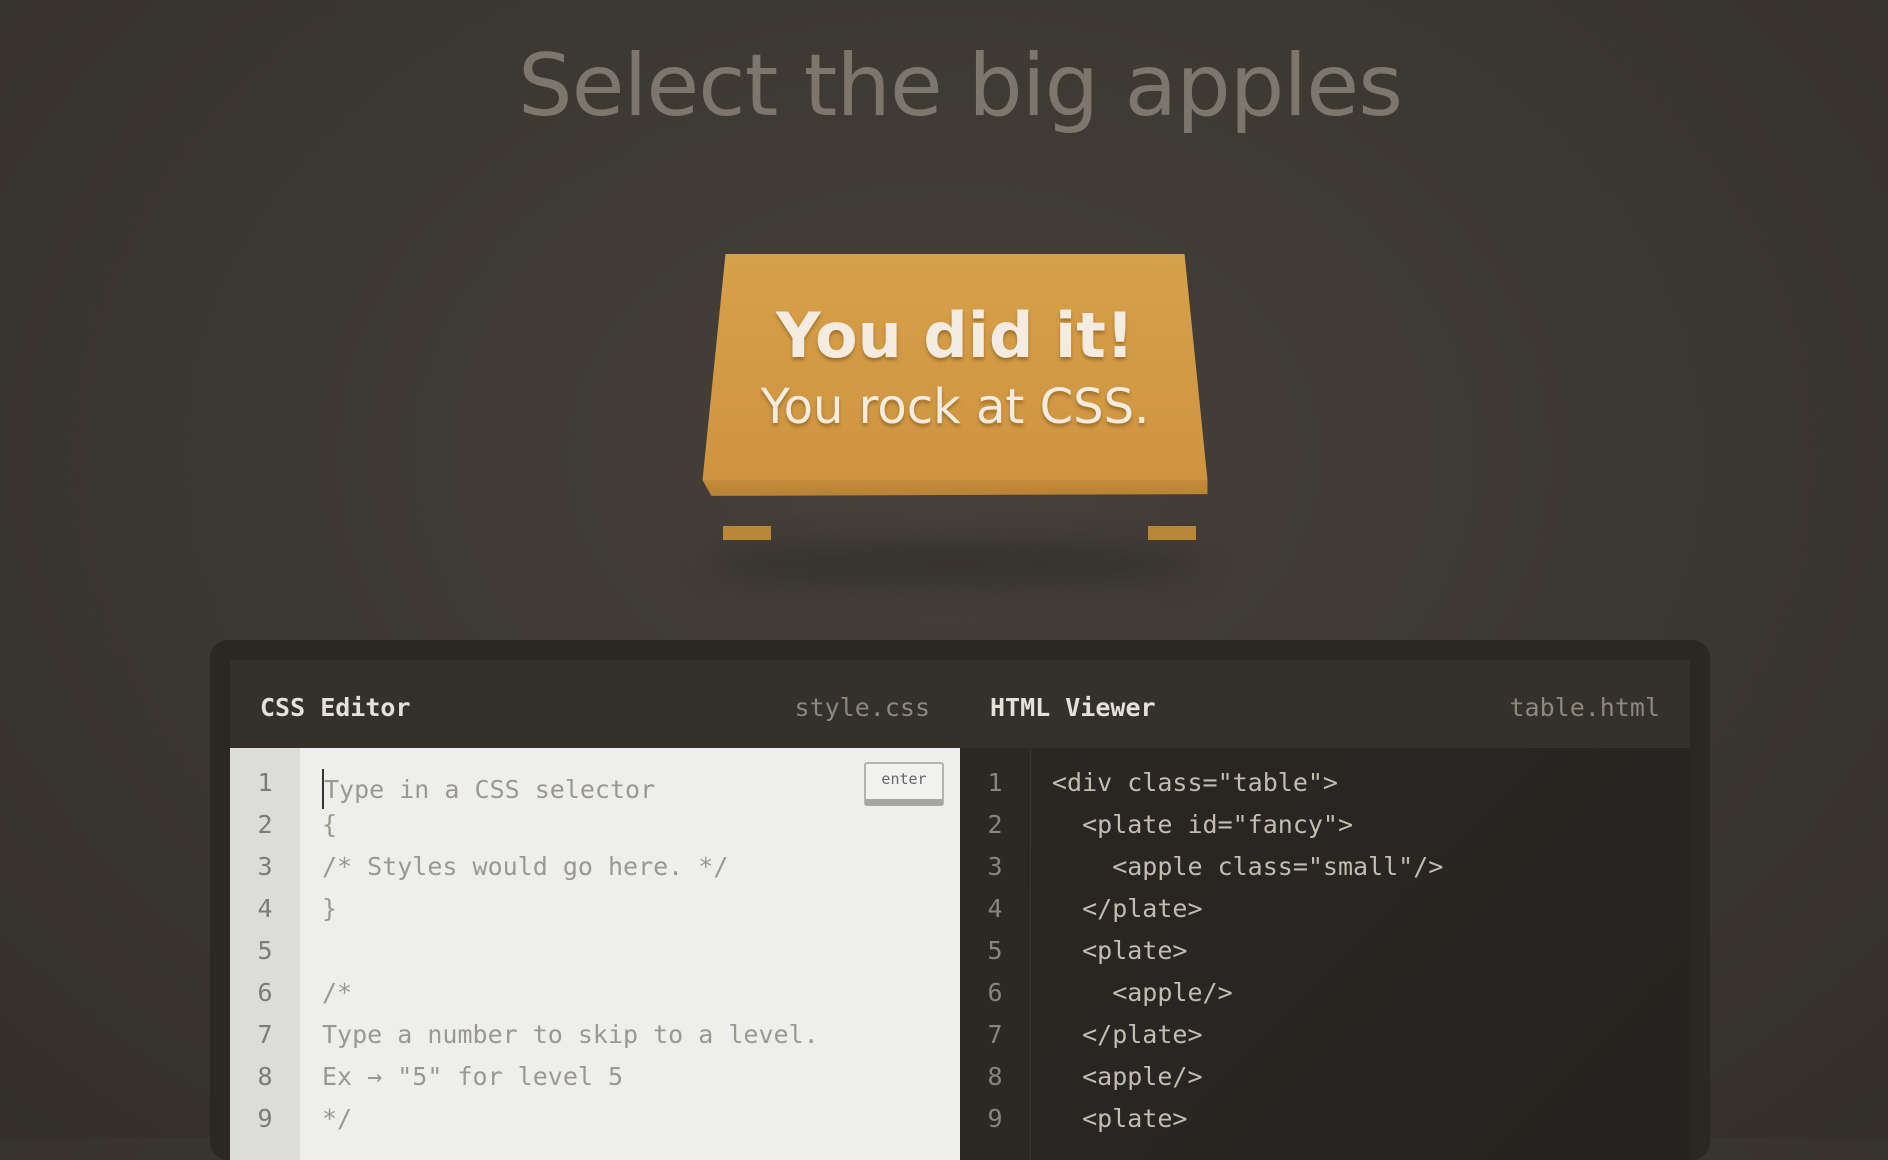 Image resolution: width=1888 pixels, height=1160 pixels. Describe the element at coordinates (1172, 533) in the screenshot. I see `table-leg-right` at that location.